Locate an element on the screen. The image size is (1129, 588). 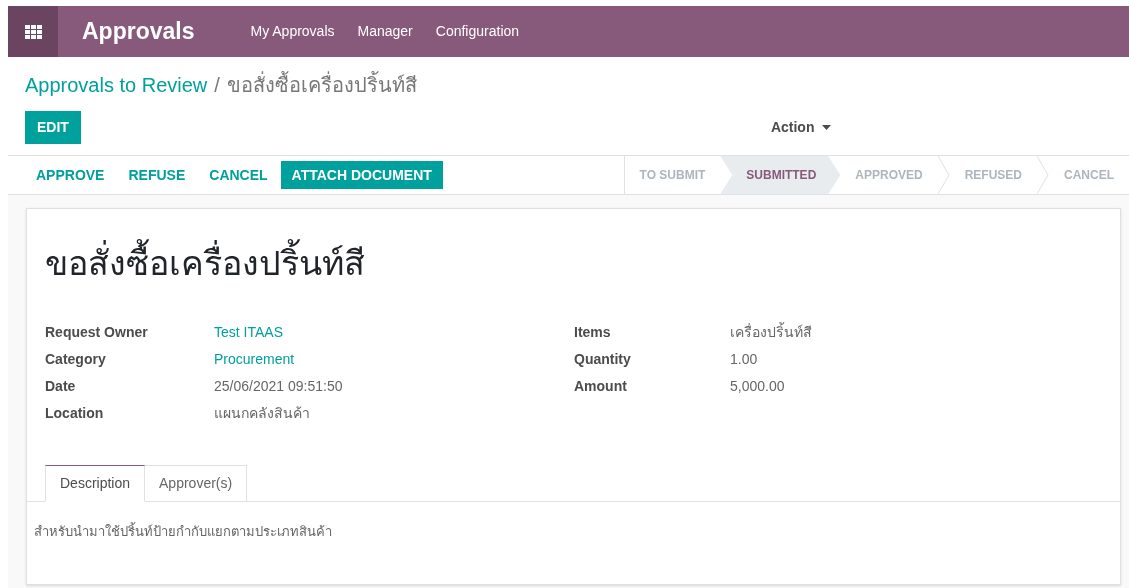
menu-item: Manager is located at coordinates (385, 31).